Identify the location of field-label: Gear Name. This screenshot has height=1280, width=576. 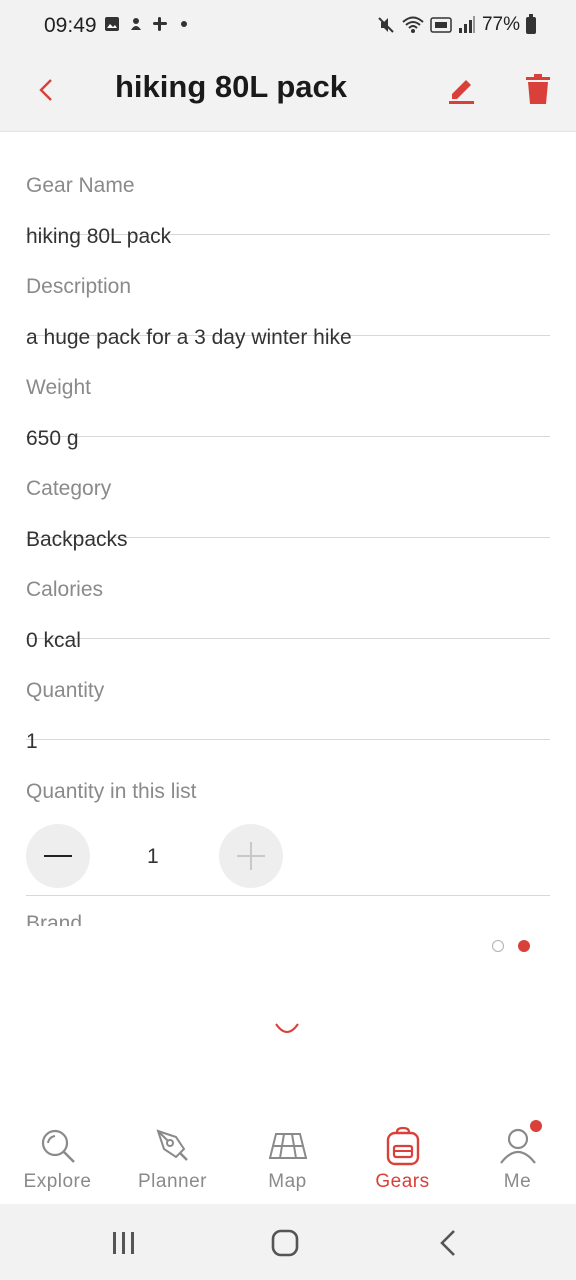
(80, 185).